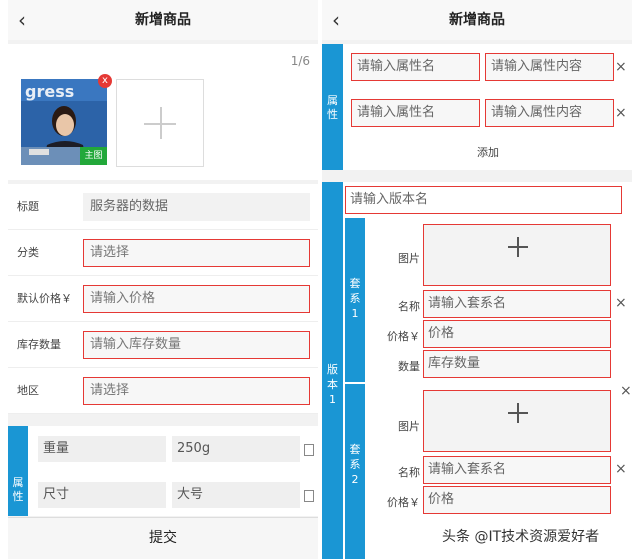  I want to click on region-select: 请选择, so click(196, 391).